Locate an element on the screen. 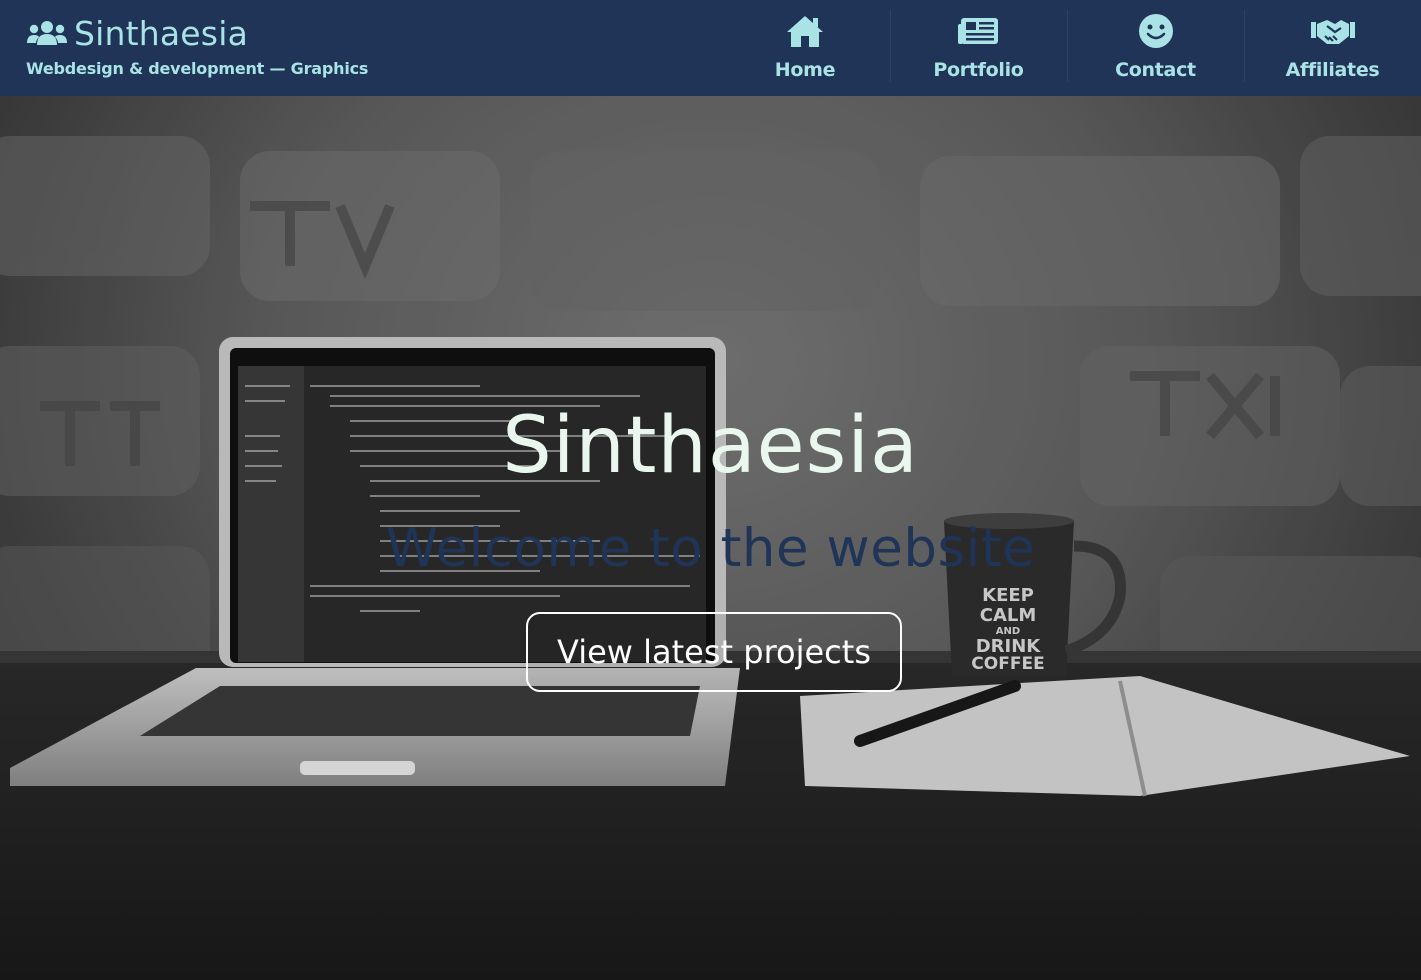  brand-subtitle: Webdesign & development — Graphics is located at coordinates (197, 68).